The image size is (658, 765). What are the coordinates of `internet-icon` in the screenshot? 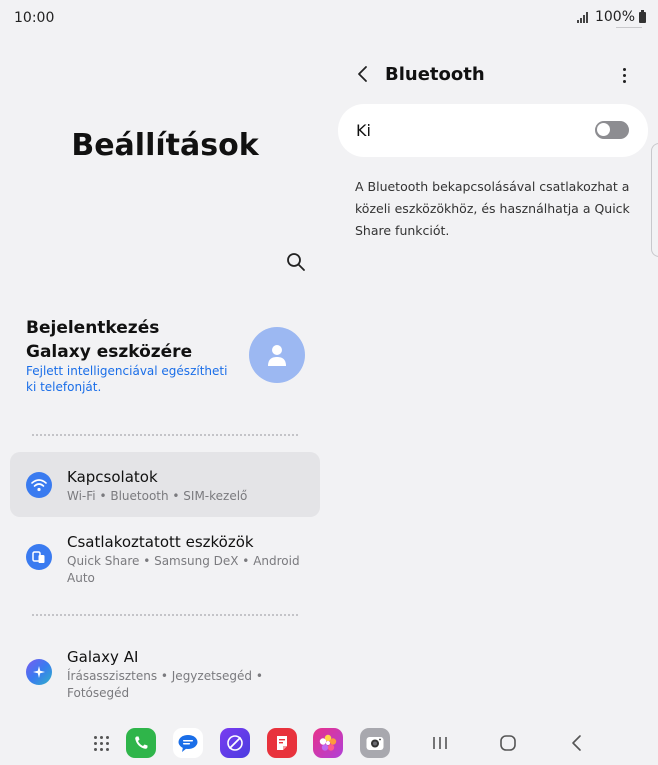 It's located at (235, 743).